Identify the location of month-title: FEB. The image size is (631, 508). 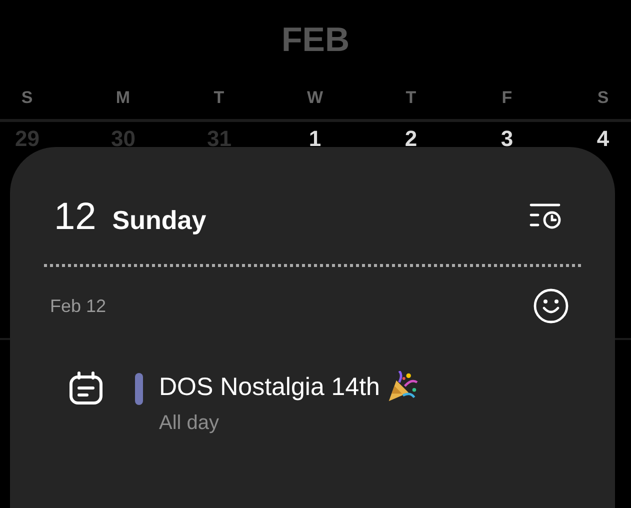
(316, 40).